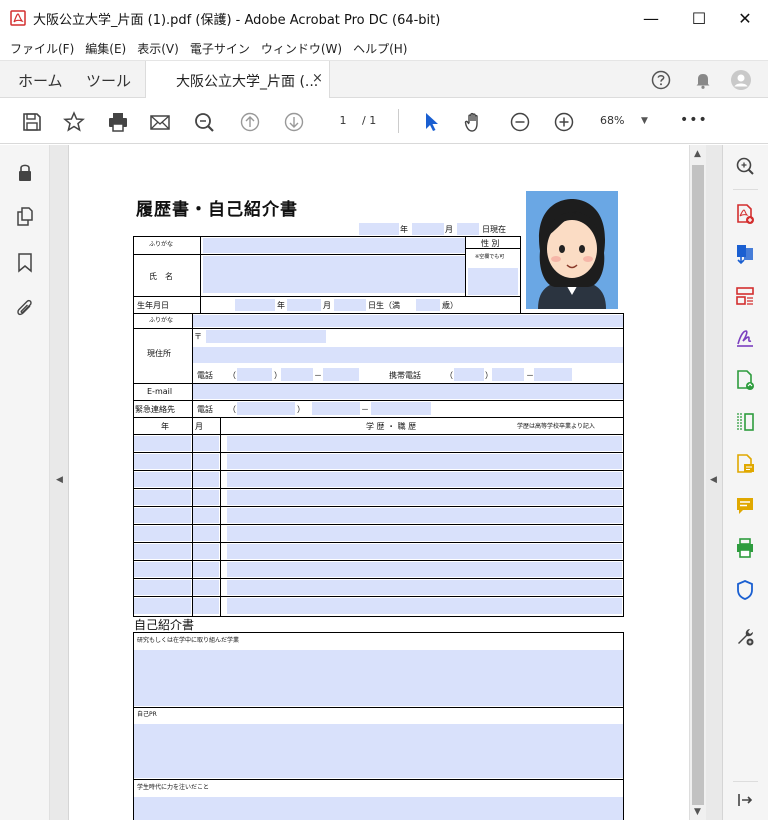 This screenshot has width=768, height=820. What do you see at coordinates (745, 590) in the screenshot?
I see `protect-shield-icon` at bounding box center [745, 590].